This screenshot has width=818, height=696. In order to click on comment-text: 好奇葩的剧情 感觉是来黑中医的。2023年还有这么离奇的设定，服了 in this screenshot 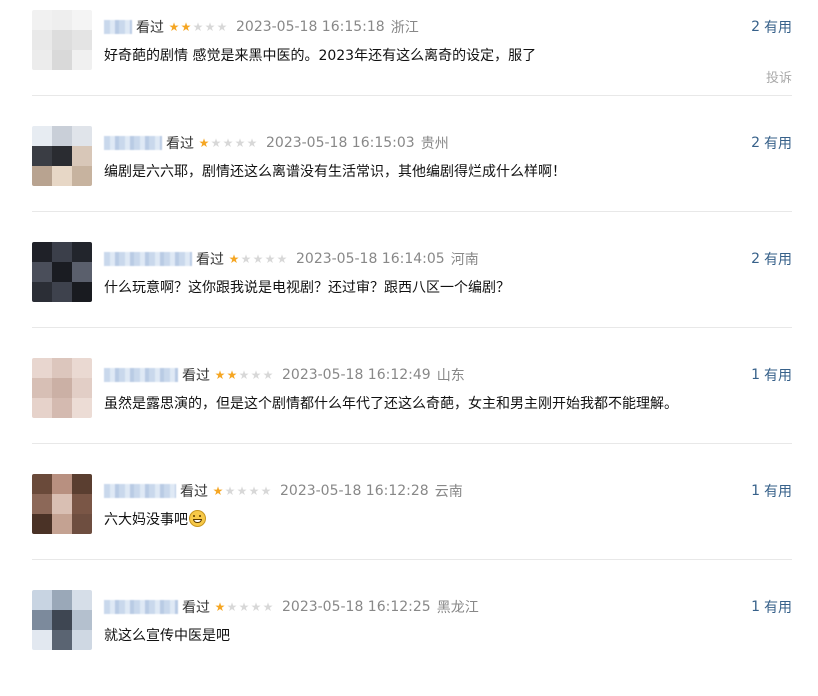, I will do `click(320, 56)`.